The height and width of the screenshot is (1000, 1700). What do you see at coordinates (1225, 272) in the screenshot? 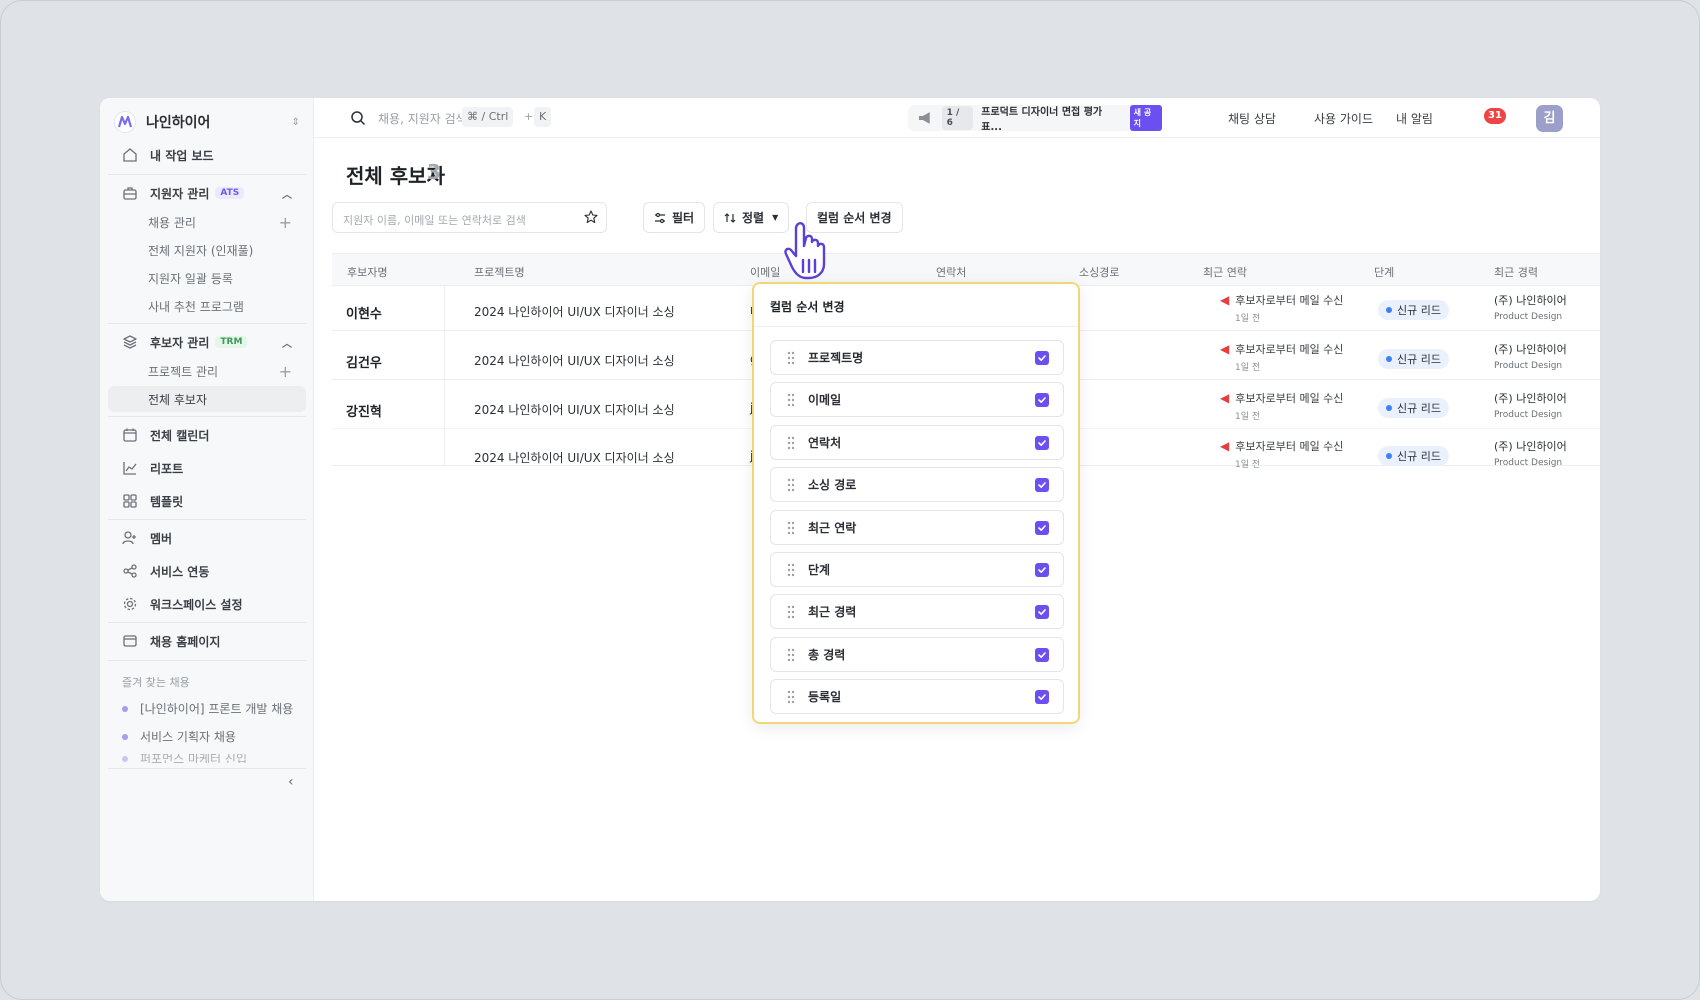
I see `column-header: 최근 연락` at bounding box center [1225, 272].